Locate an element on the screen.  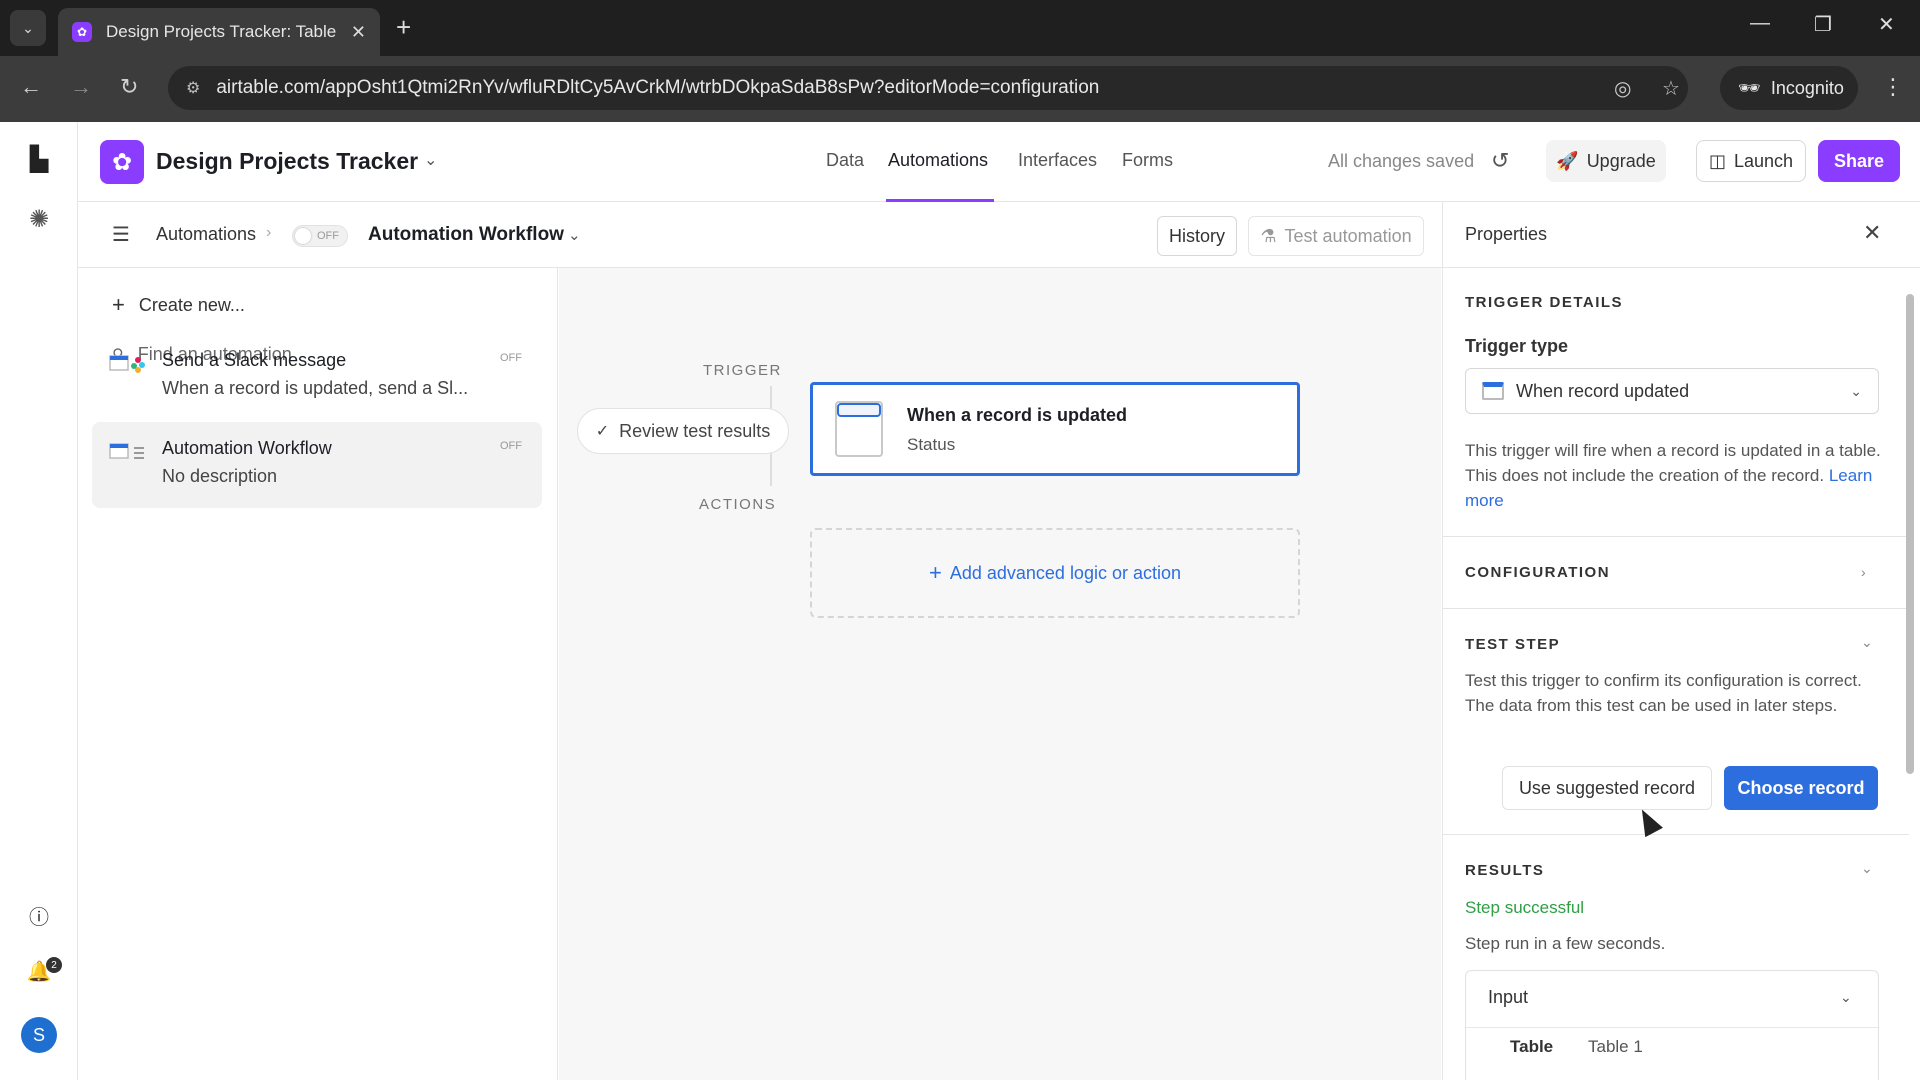
home-logo-icon: ▙ is located at coordinates (39, 159).